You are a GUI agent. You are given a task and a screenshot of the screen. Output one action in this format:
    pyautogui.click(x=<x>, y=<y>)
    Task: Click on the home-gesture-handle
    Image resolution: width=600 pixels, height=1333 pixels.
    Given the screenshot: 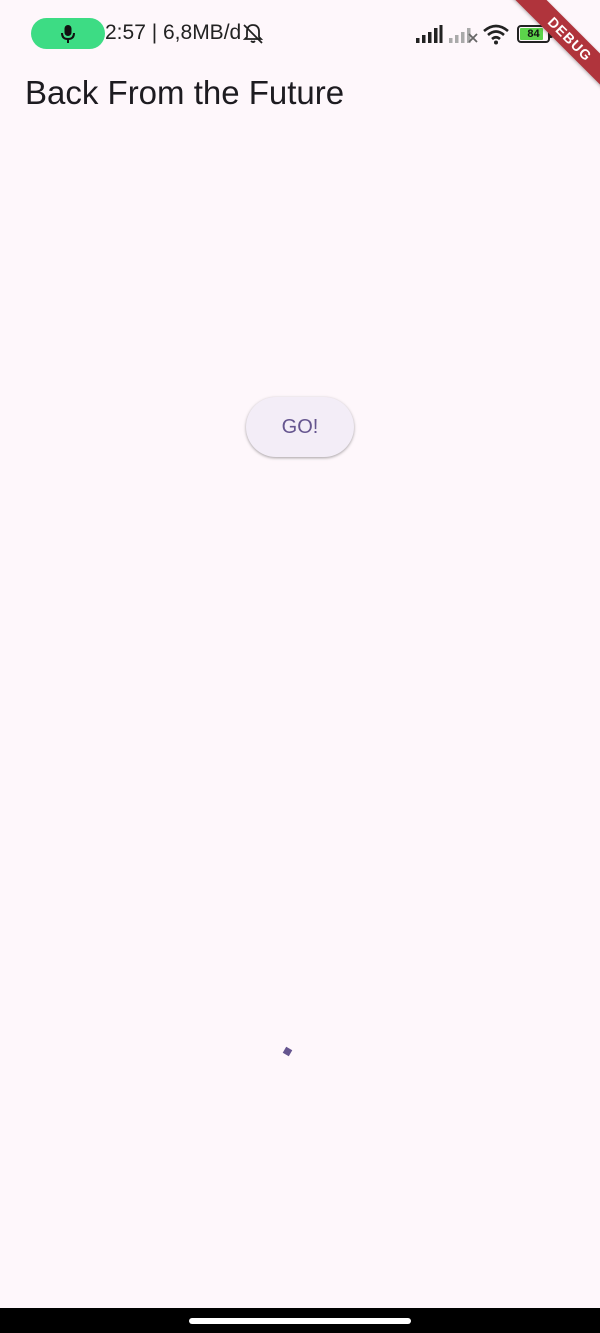 What is the action you would take?
    pyautogui.click(x=300, y=1321)
    